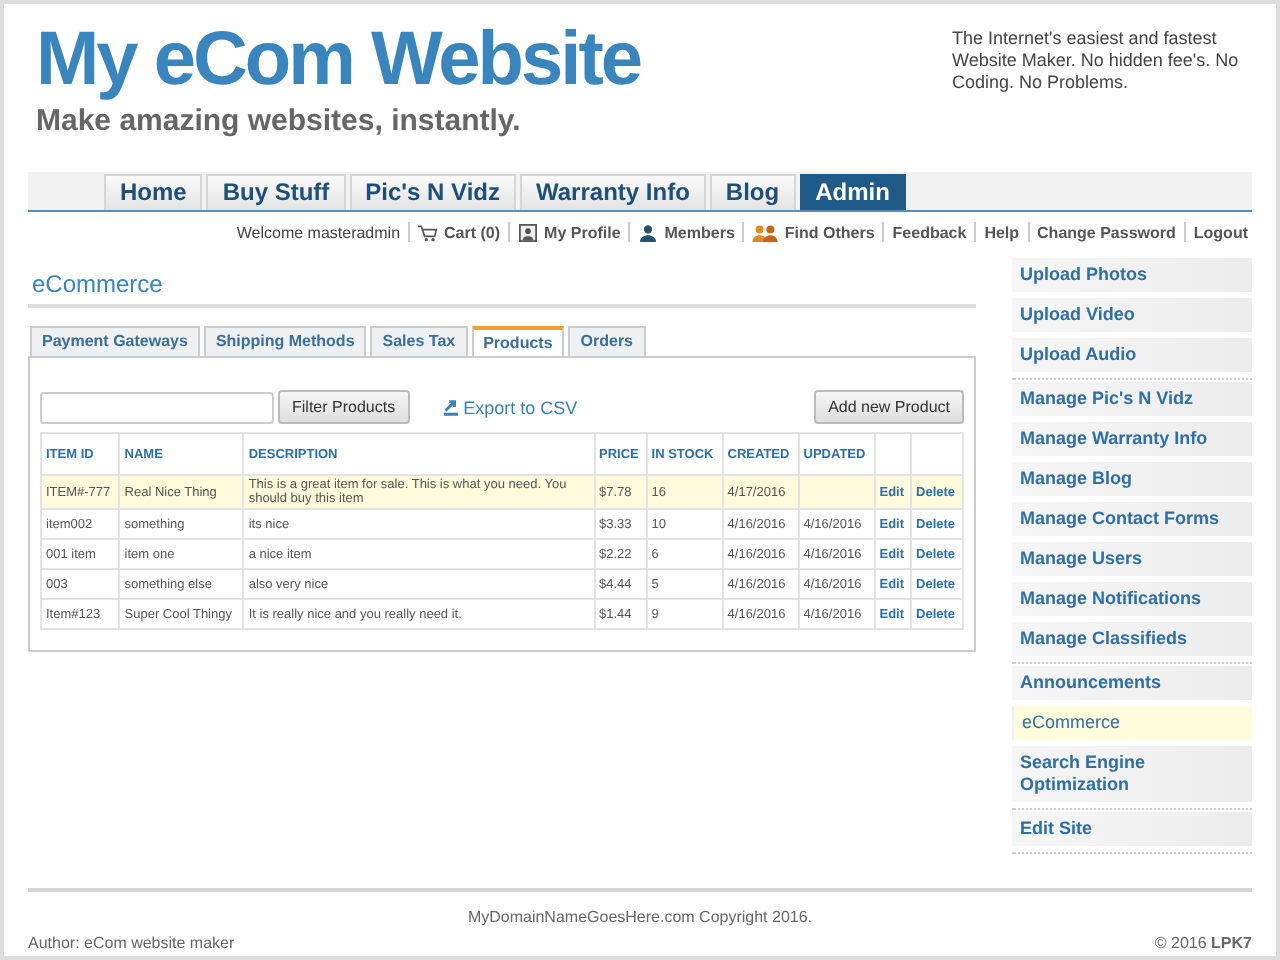 This screenshot has height=960, width=1280. I want to click on user-link: Change Password, so click(1106, 232).